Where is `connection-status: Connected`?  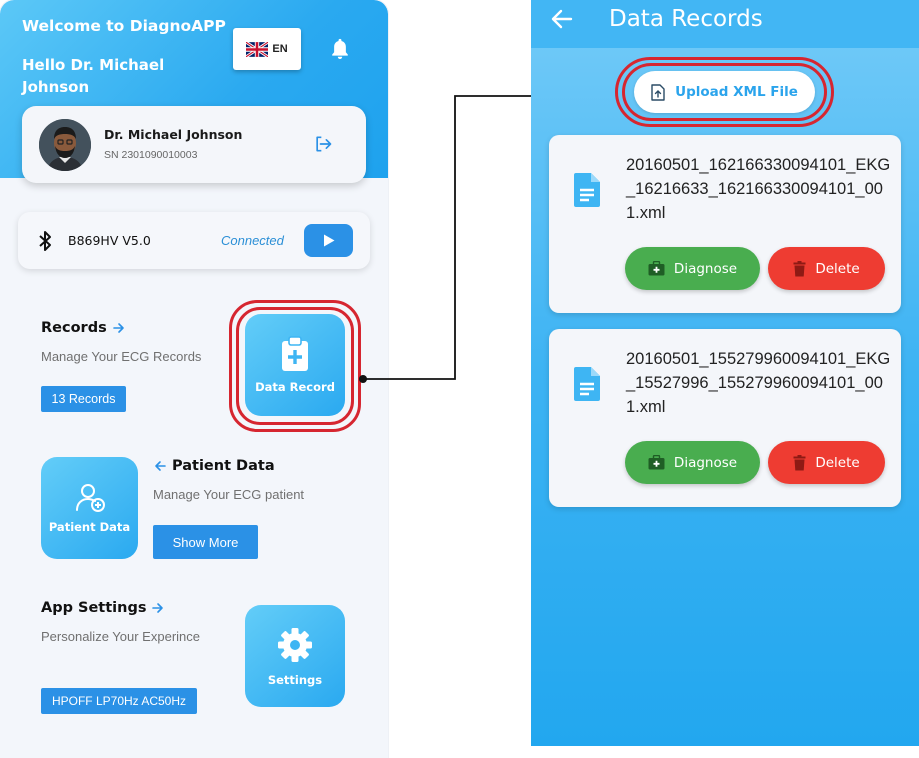
connection-status: Connected is located at coordinates (252, 240).